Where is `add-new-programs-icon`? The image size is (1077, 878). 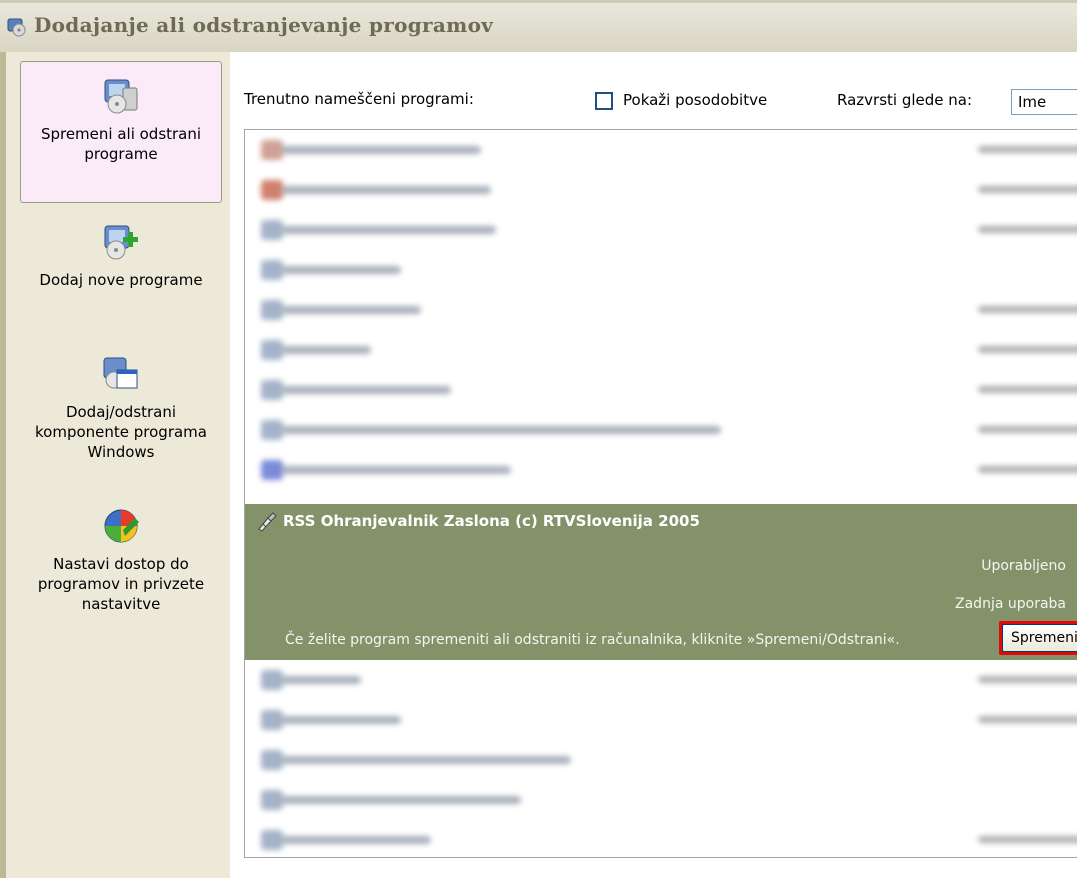
add-new-programs-icon is located at coordinates (121, 242).